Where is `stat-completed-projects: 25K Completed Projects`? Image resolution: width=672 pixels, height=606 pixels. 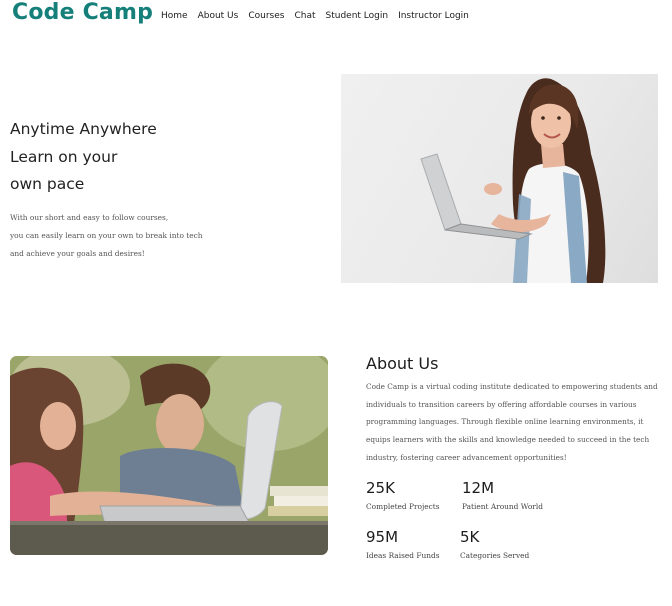 stat-completed-projects: 25K Completed Projects is located at coordinates (403, 495).